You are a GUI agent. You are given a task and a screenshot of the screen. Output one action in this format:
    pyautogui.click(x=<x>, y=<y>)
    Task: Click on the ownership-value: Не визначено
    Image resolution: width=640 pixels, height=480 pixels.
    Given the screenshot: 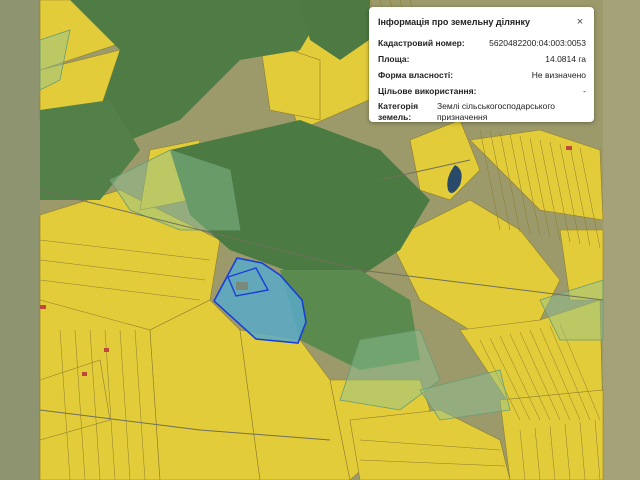 What is the action you would take?
    pyautogui.click(x=558, y=75)
    